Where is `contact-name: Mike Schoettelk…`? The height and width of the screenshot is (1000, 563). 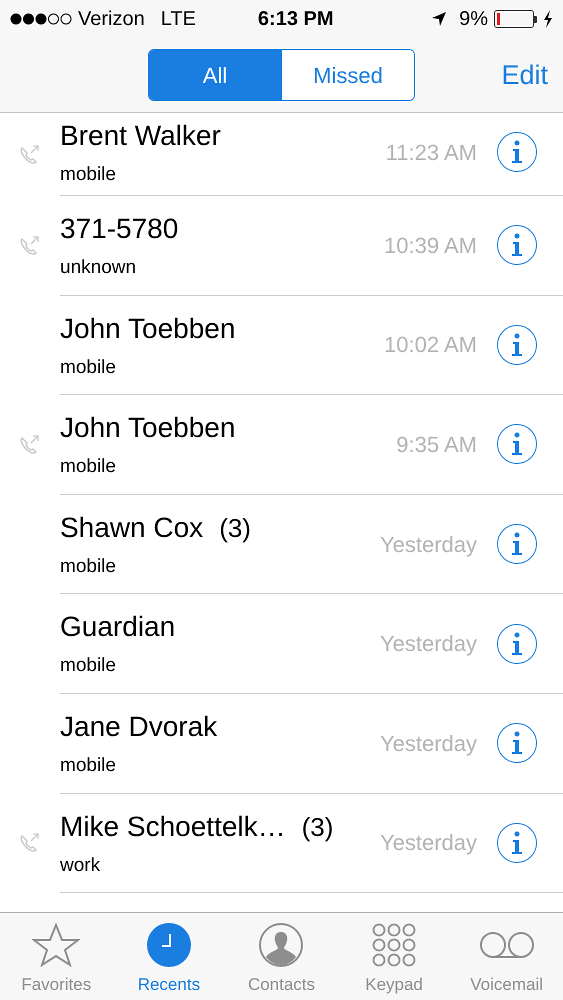
contact-name: Mike Schoettelk… is located at coordinates (173, 827).